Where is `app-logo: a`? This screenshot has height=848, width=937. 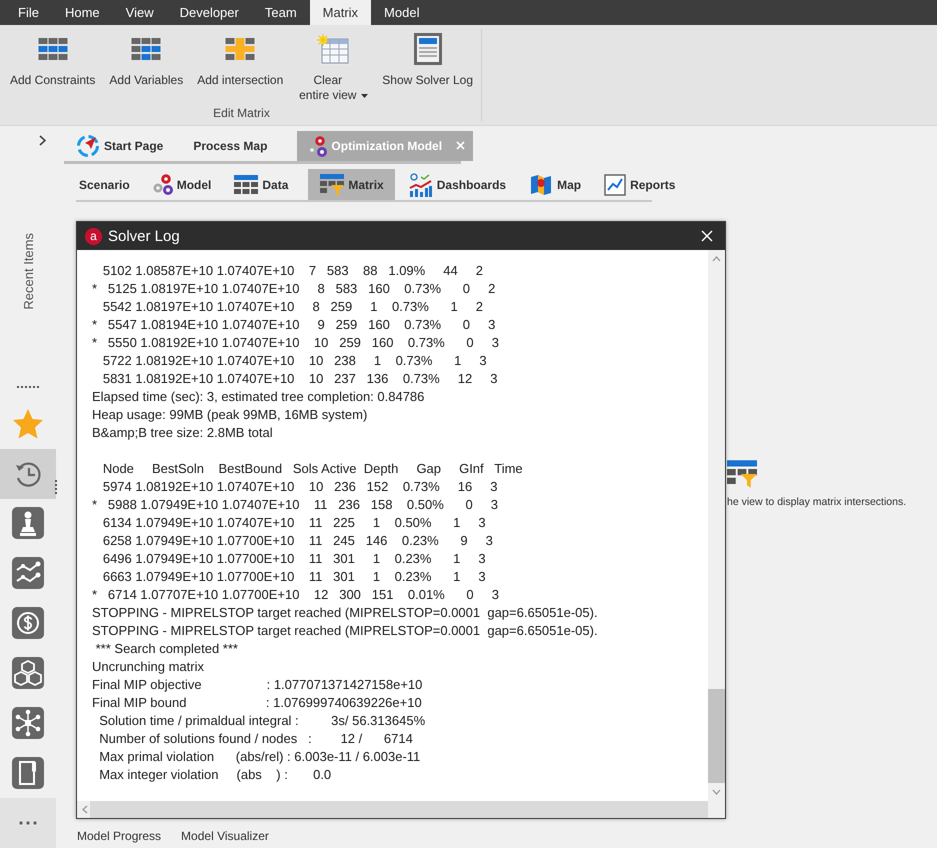 app-logo: a is located at coordinates (93, 236).